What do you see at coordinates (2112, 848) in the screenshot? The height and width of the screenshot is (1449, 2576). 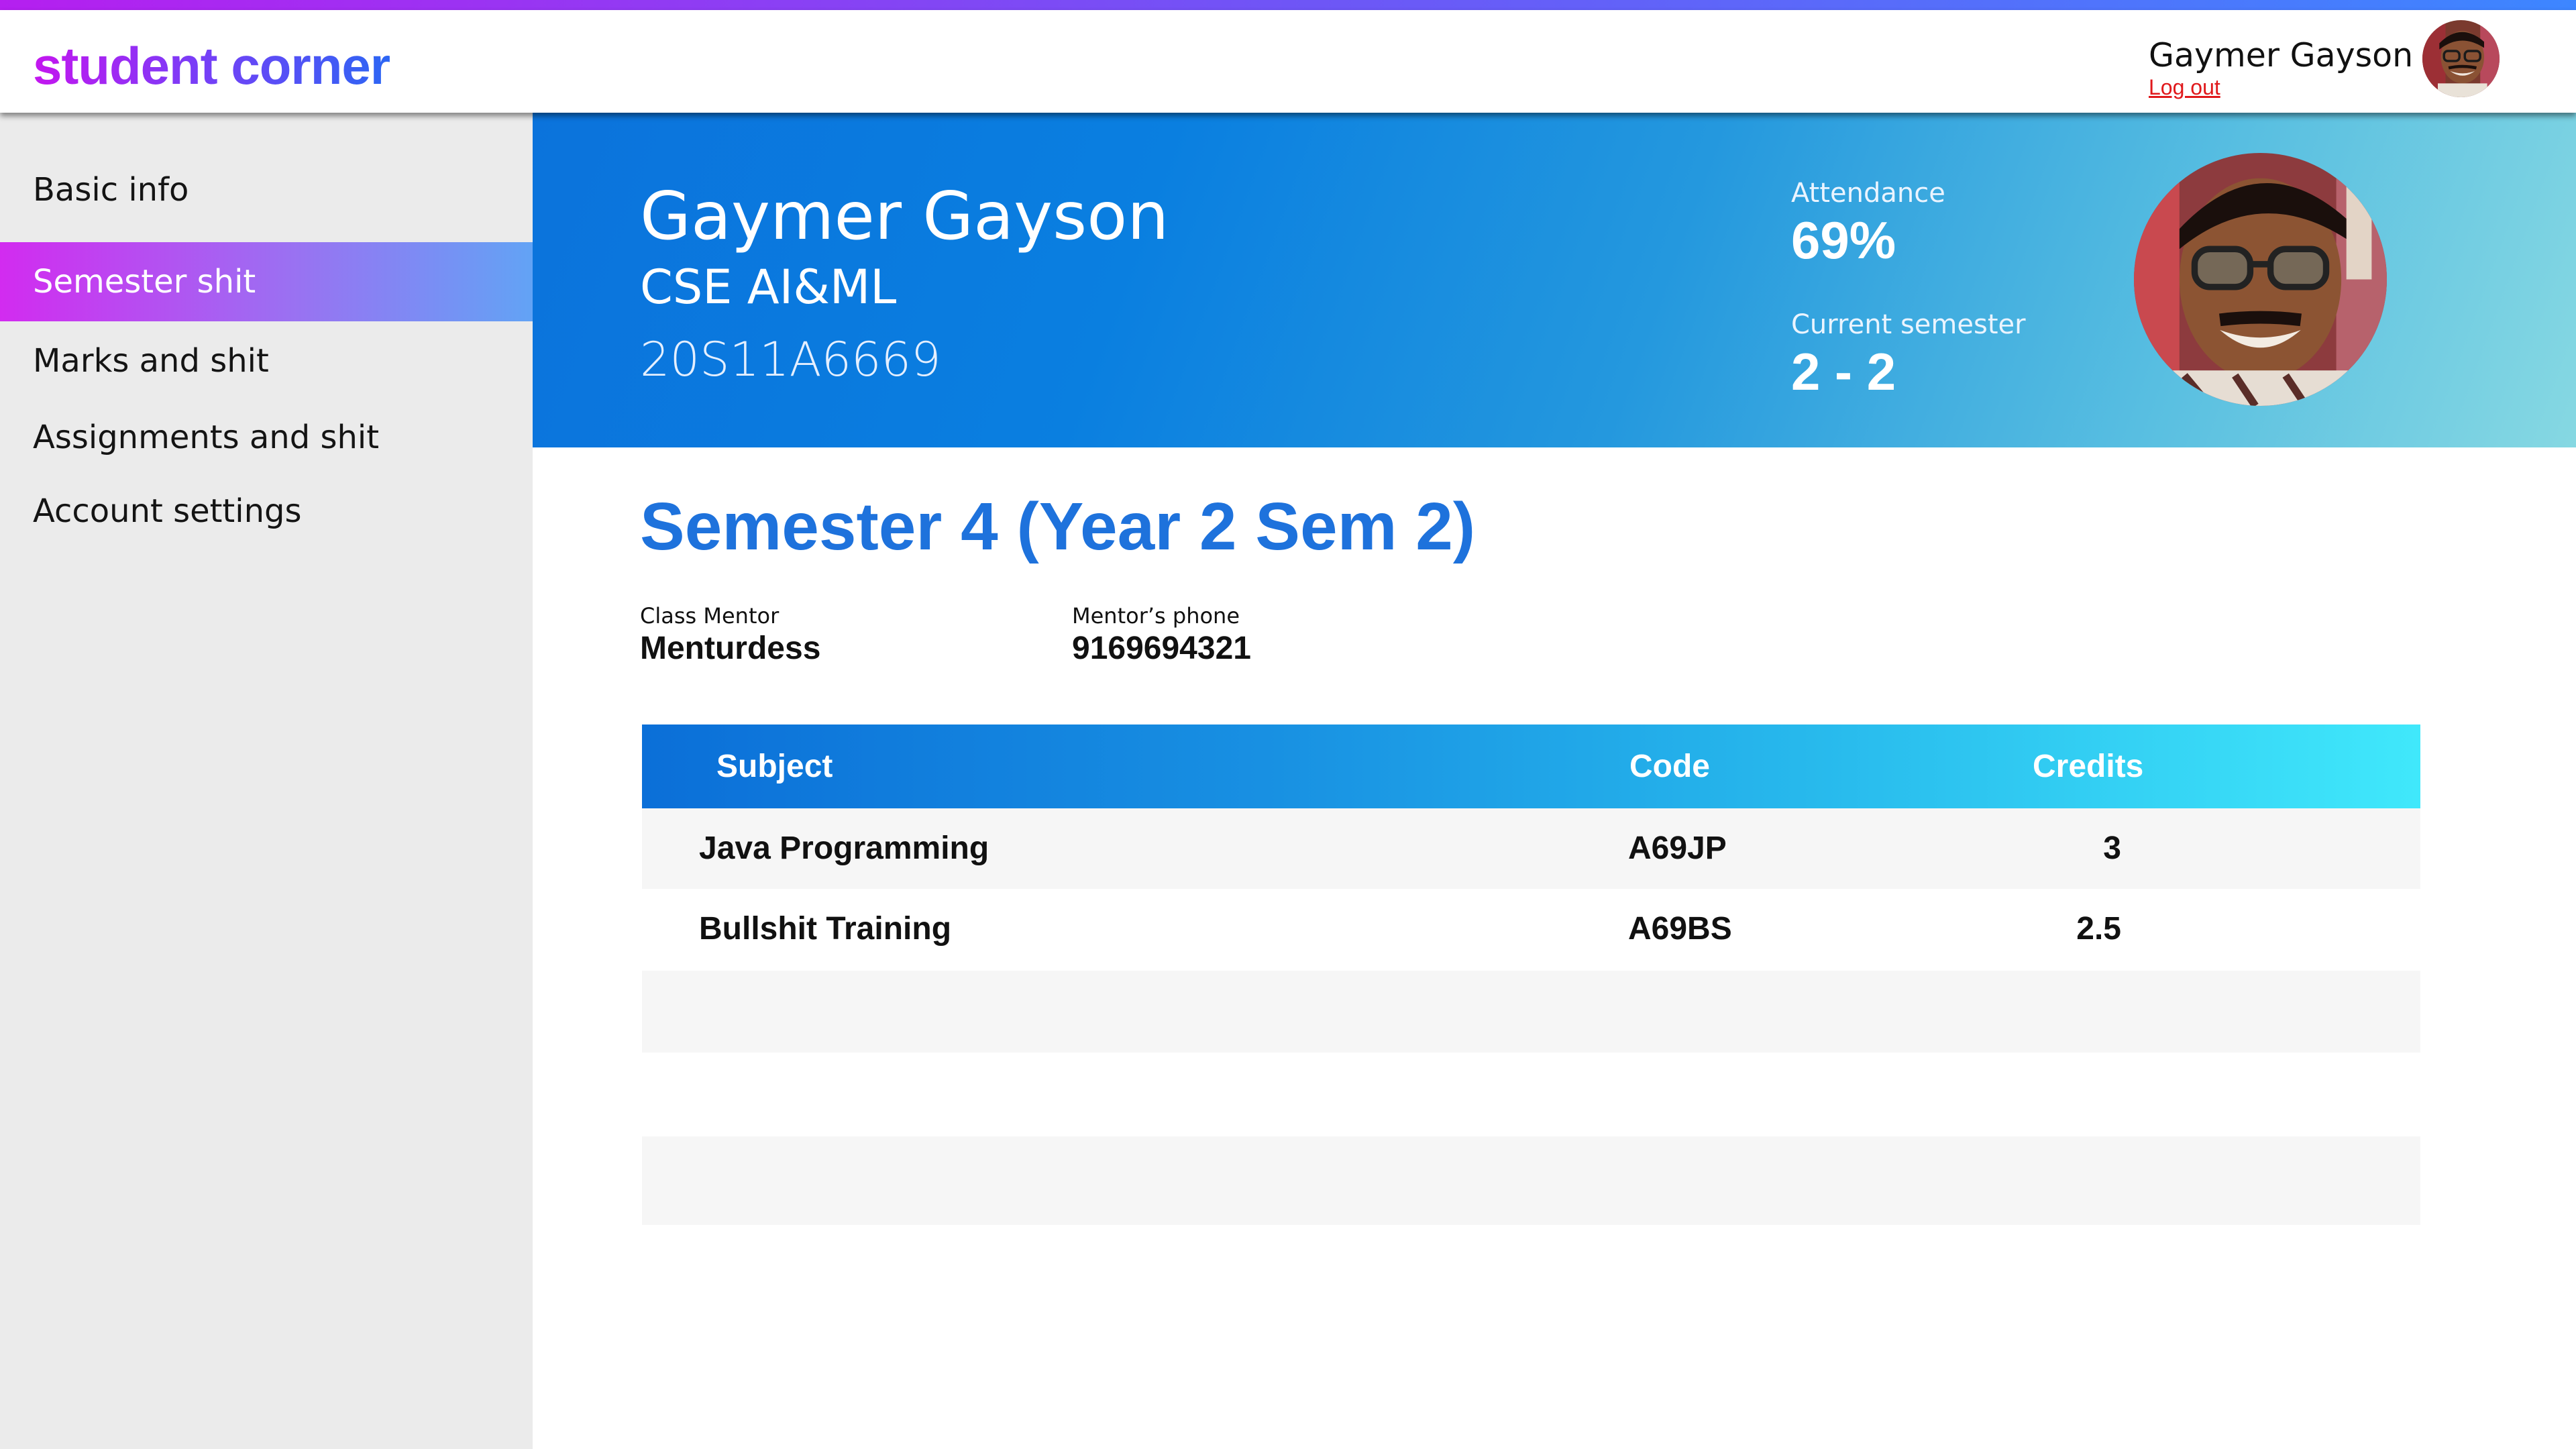 I see `credits-cell: 3` at bounding box center [2112, 848].